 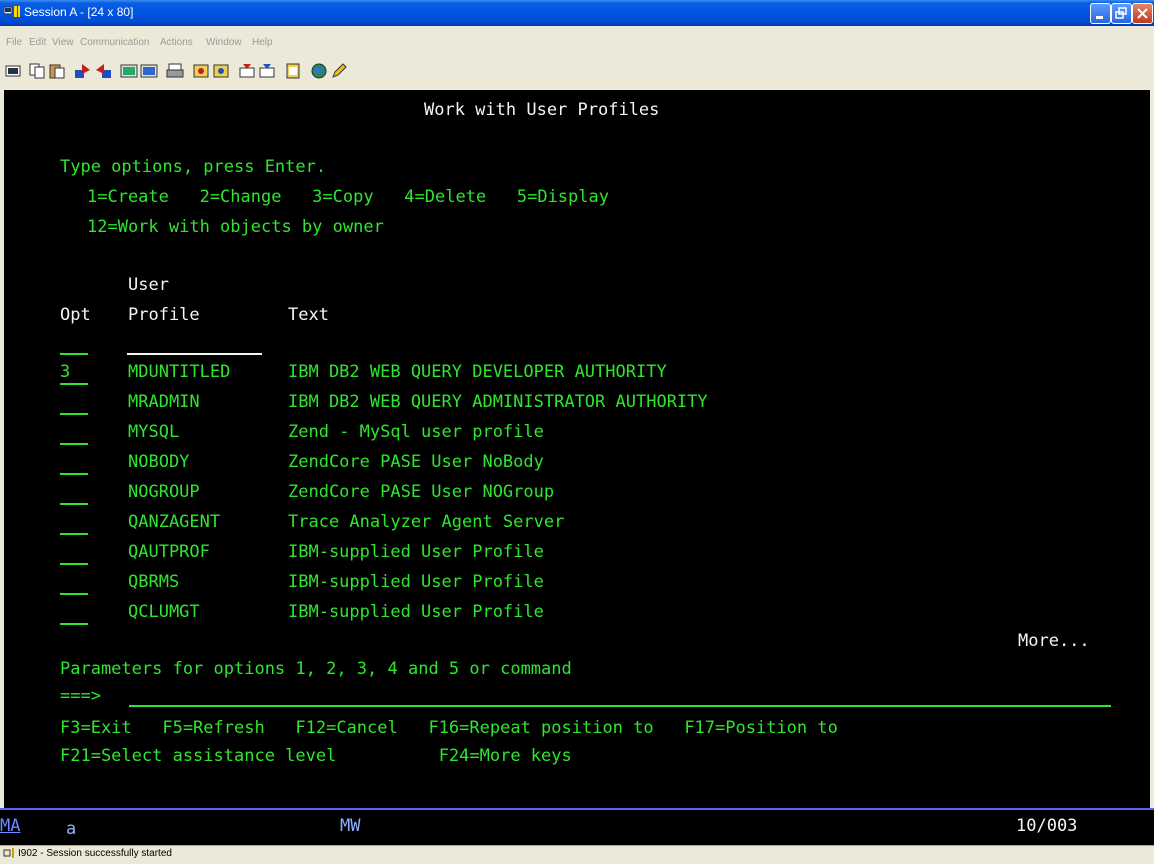 What do you see at coordinates (164, 402) in the screenshot?
I see `user-profile-name: MRADMIN` at bounding box center [164, 402].